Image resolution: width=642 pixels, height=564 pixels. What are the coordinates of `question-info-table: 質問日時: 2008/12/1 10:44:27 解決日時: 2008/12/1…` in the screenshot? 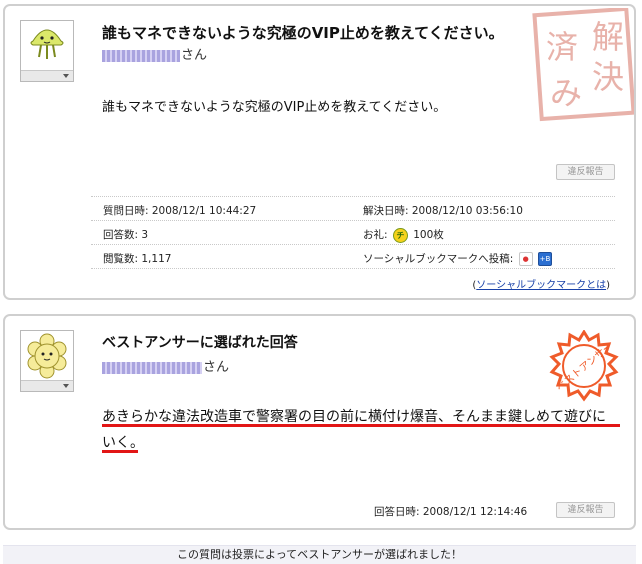 It's located at (353, 232).